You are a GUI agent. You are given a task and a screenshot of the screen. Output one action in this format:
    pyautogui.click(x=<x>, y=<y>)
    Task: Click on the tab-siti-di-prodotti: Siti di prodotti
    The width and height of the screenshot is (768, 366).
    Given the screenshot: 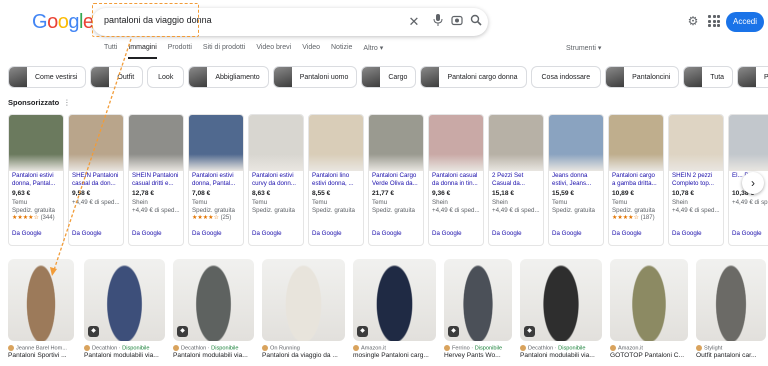 What is the action you would take?
    pyautogui.click(x=224, y=51)
    